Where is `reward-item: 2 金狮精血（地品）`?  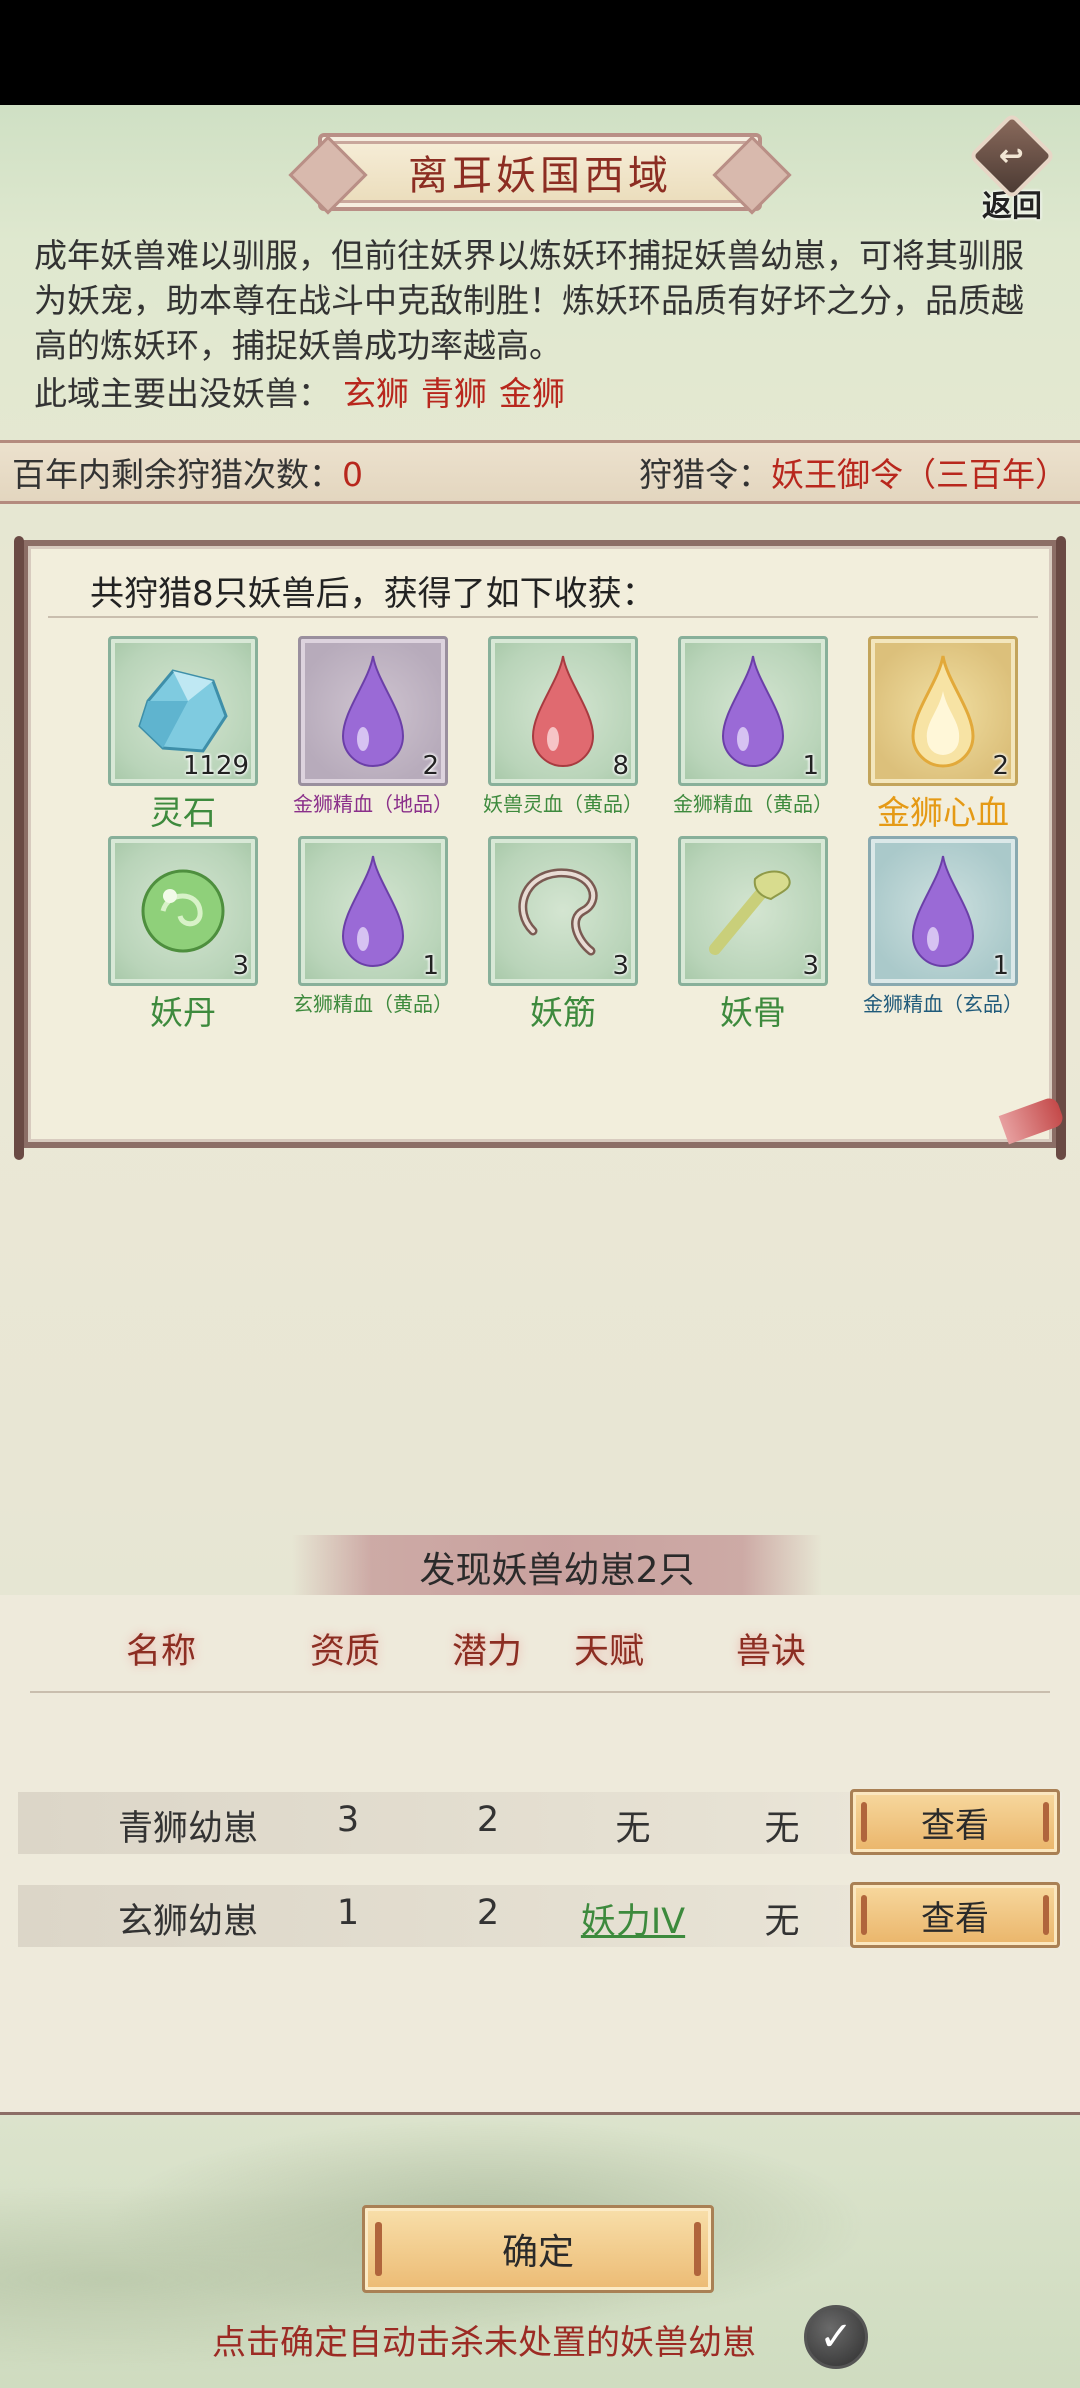 reward-item: 2 金狮精血（地品） is located at coordinates (373, 736).